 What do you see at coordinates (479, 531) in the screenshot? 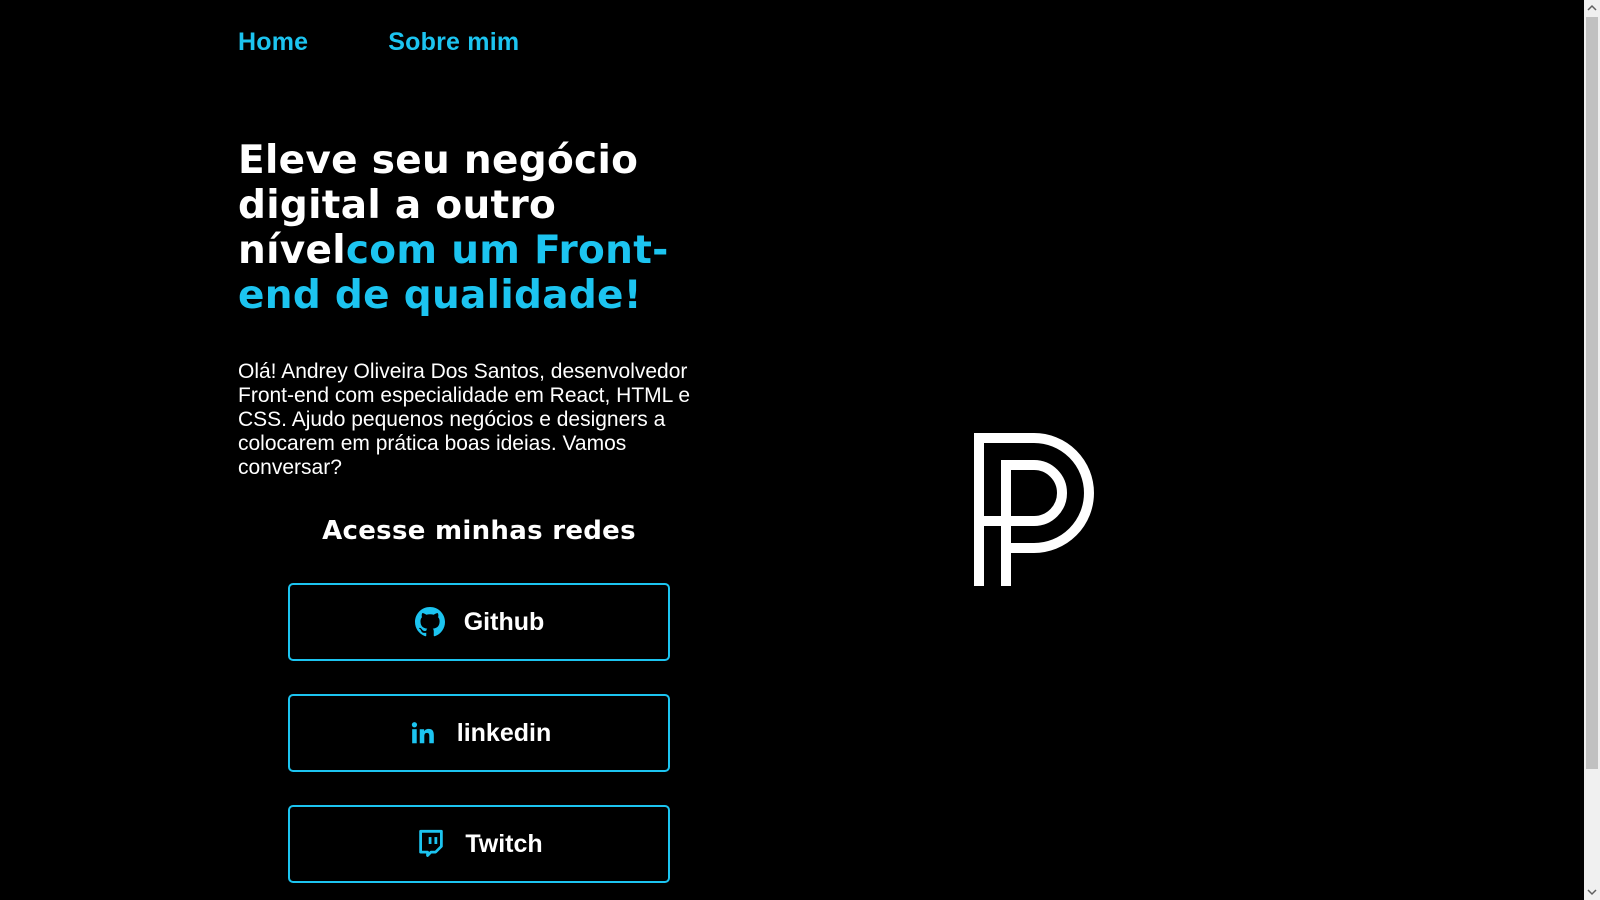
I see `social-title: Acesse minhas redes` at bounding box center [479, 531].